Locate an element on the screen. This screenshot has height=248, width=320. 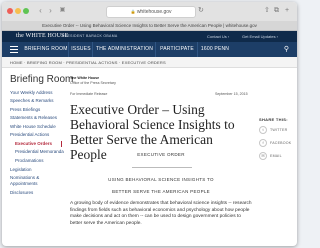
sidebar-item-presidential-actions: Presidential Actions is located at coordinates (36, 135).